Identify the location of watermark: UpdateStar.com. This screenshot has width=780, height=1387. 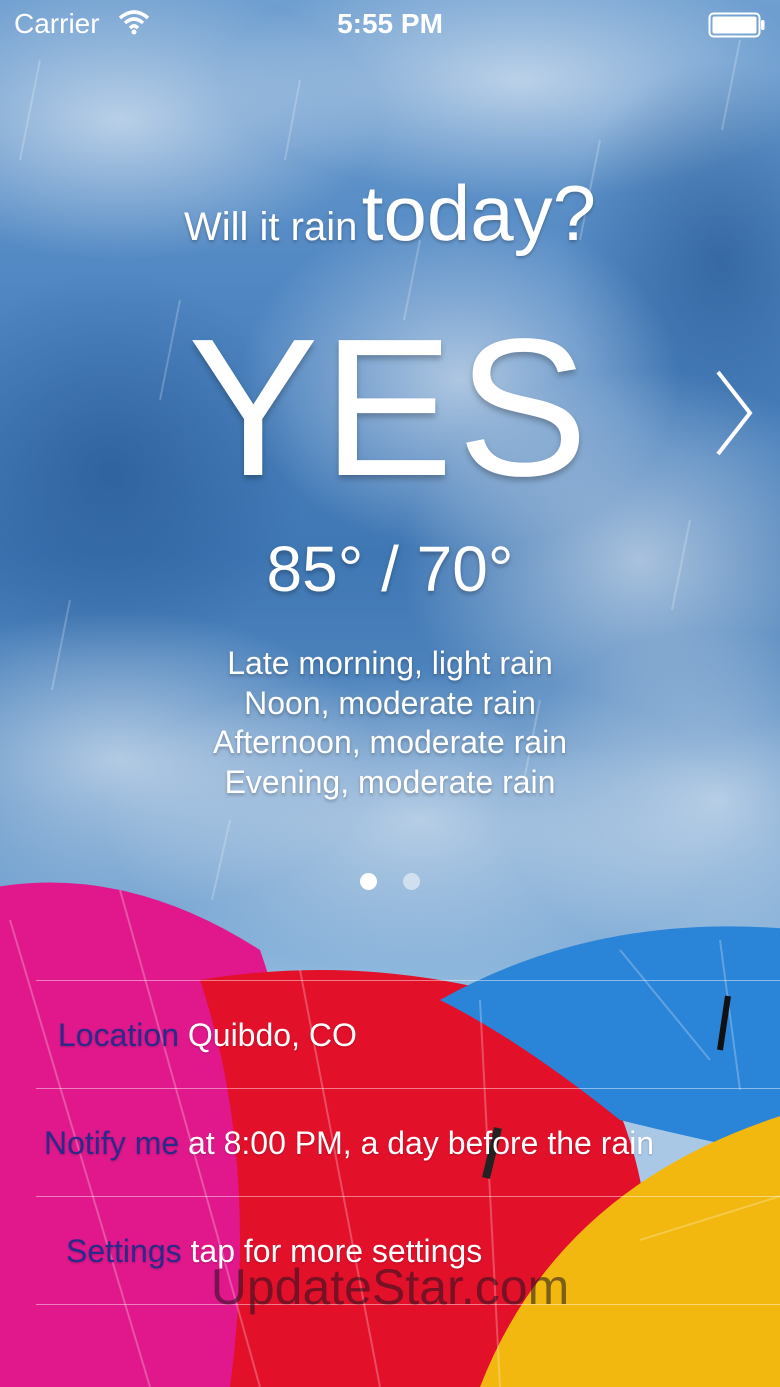
(390, 1287).